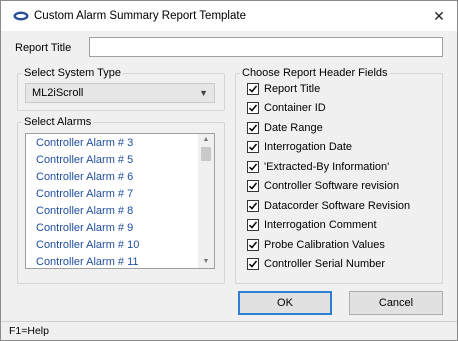  What do you see at coordinates (87, 245) in the screenshot?
I see `list-item: Controller Alarm # 10` at bounding box center [87, 245].